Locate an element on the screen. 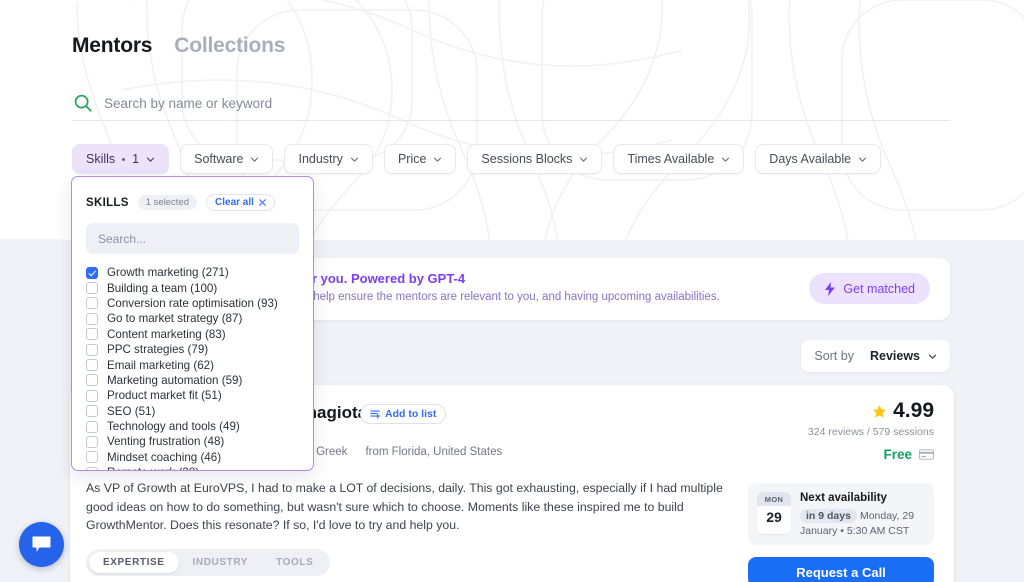  search-divider is located at coordinates (511, 120).